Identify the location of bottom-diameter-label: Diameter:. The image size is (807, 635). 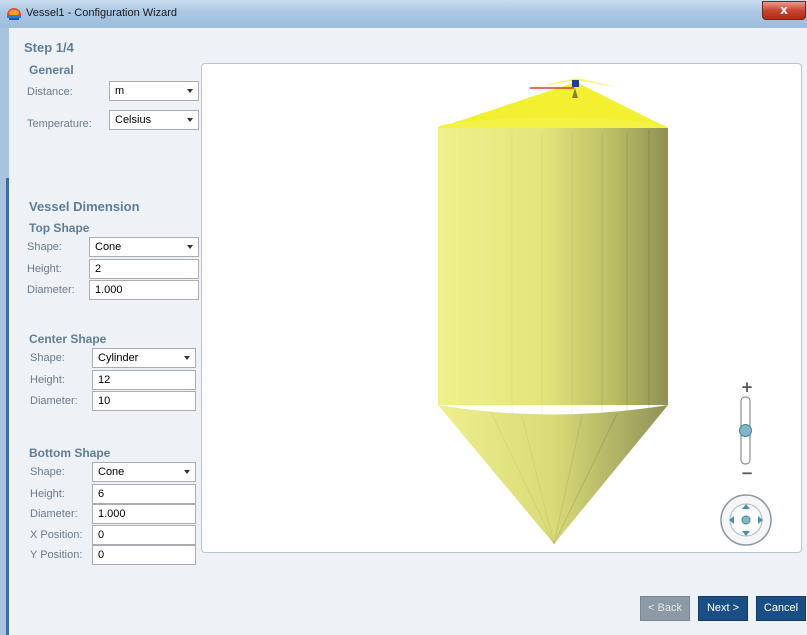
(54, 514).